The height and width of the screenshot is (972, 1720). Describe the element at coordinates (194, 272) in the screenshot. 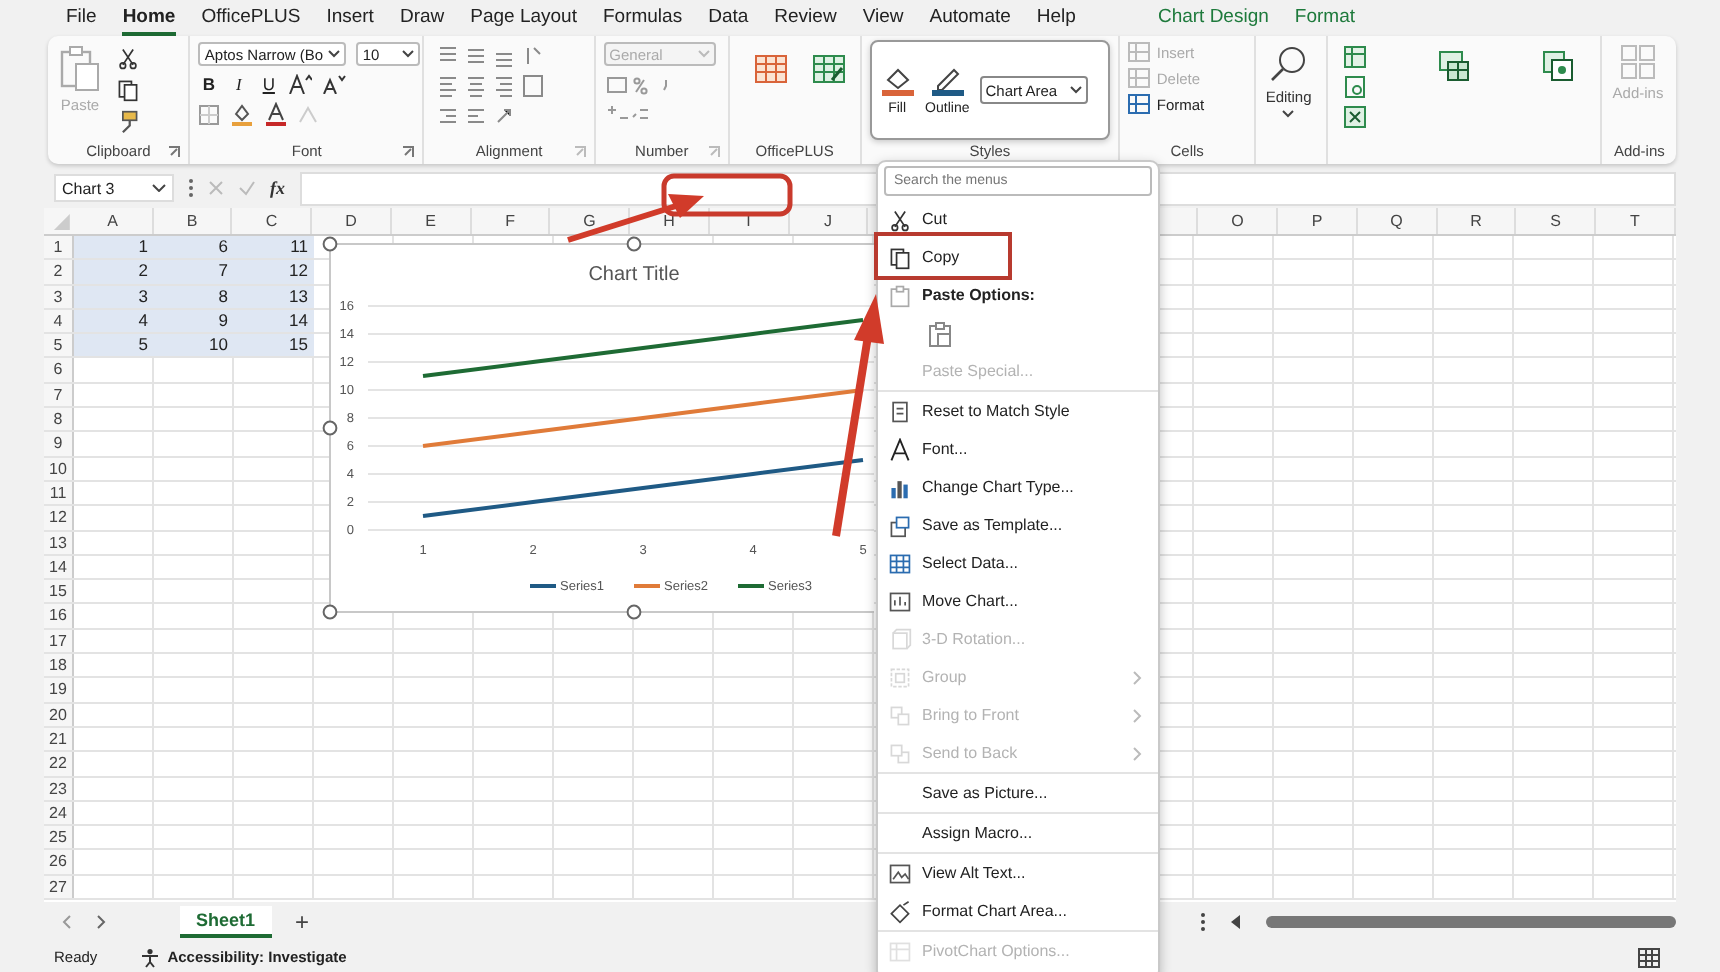

I see `table-cell: 7` at that location.